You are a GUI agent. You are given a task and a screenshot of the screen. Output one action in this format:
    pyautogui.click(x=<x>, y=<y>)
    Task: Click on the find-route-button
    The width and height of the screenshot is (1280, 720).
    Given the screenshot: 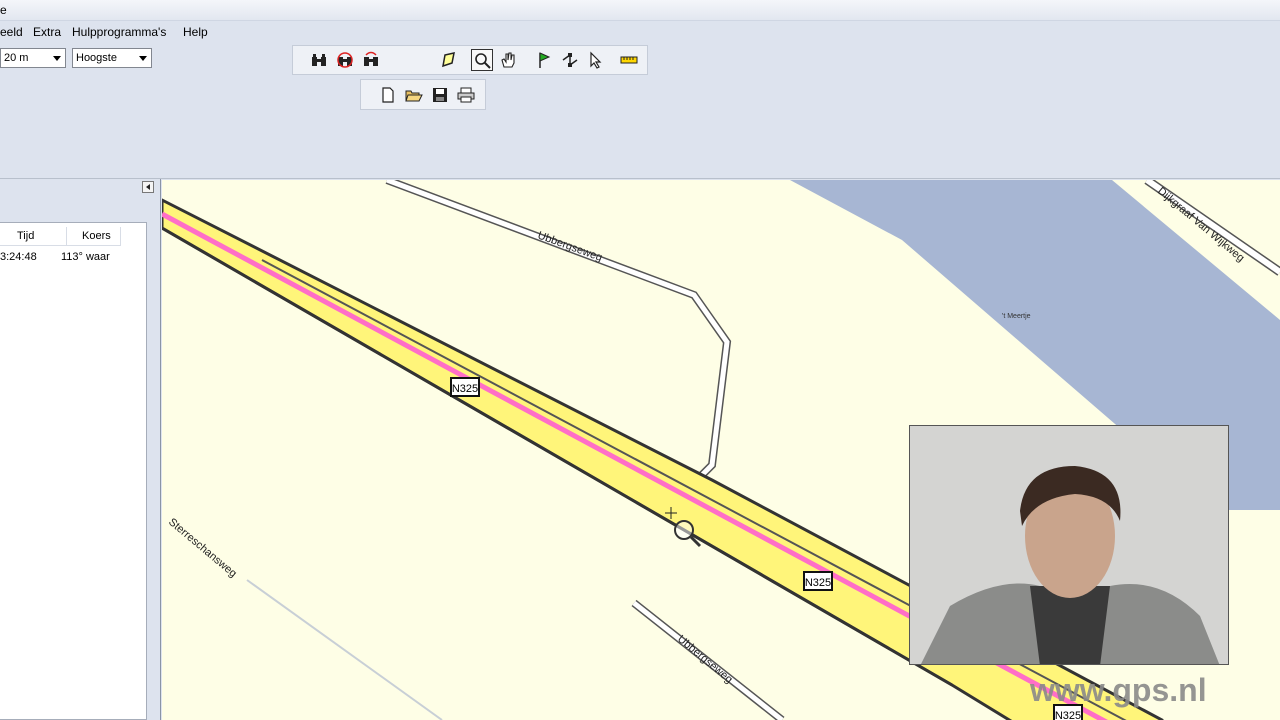 What is the action you would take?
    pyautogui.click(x=371, y=60)
    